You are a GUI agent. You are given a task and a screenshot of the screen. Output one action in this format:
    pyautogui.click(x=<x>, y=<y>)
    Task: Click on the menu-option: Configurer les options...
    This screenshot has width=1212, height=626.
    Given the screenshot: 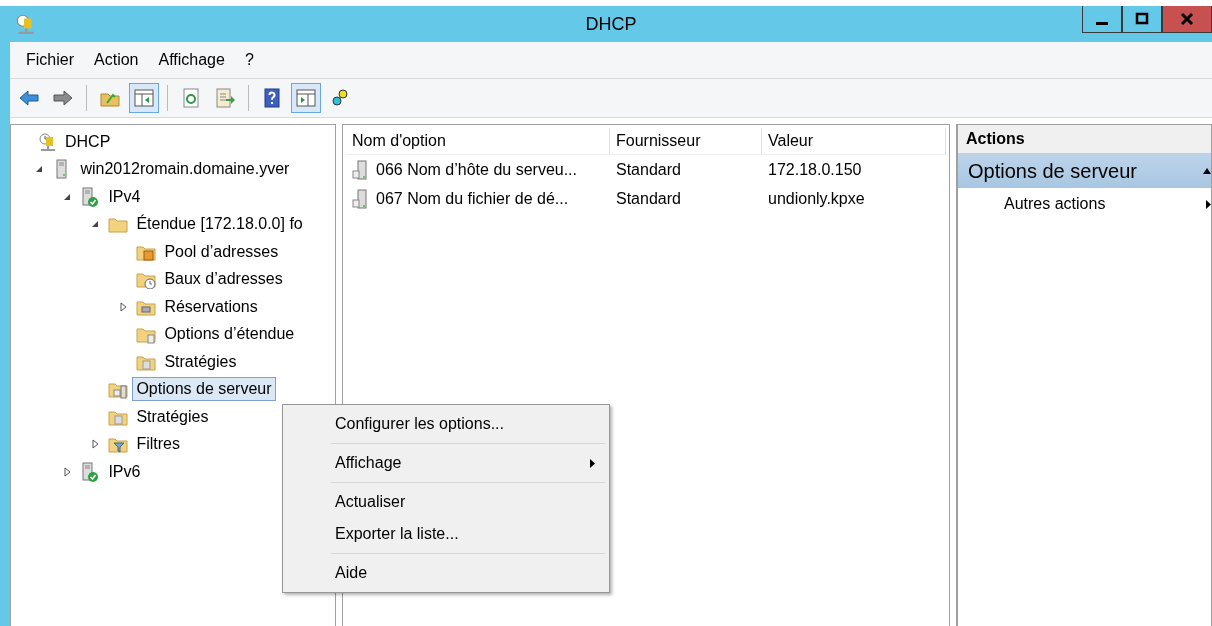 What is the action you would take?
    pyautogui.click(x=419, y=424)
    